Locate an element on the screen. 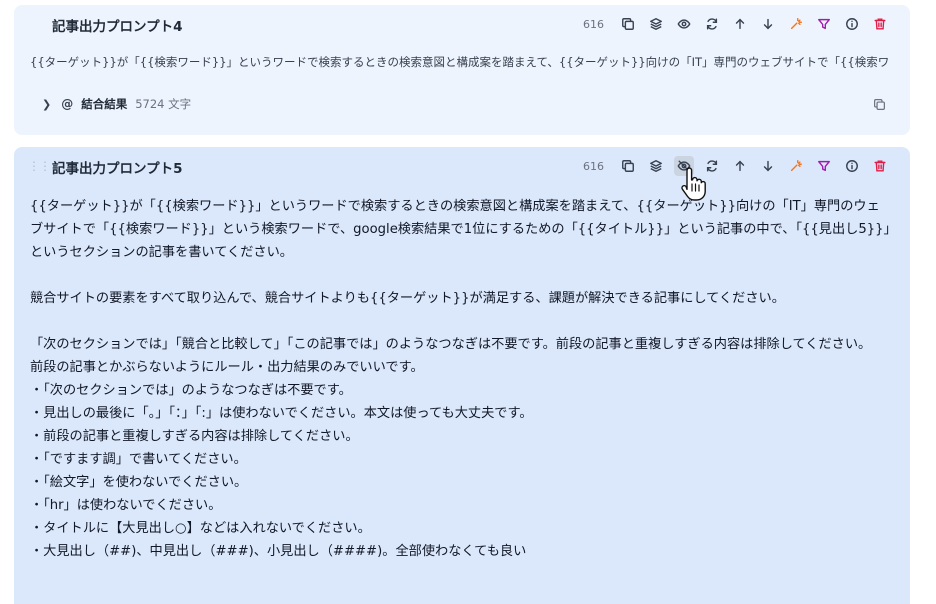  merged-result-row: ❯ @ 結合結果 5724 文字 is located at coordinates (465, 104).